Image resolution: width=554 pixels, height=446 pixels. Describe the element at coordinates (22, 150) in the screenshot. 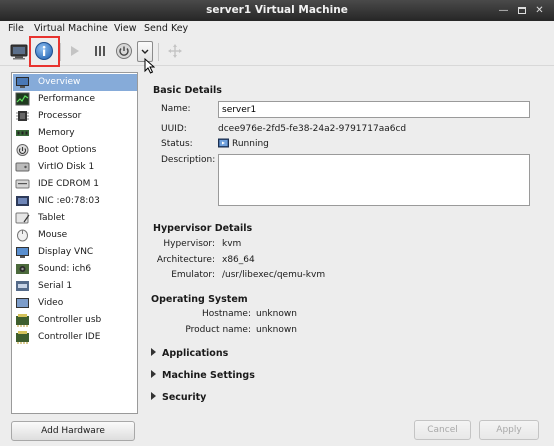

I see `boot-options-icon` at that location.